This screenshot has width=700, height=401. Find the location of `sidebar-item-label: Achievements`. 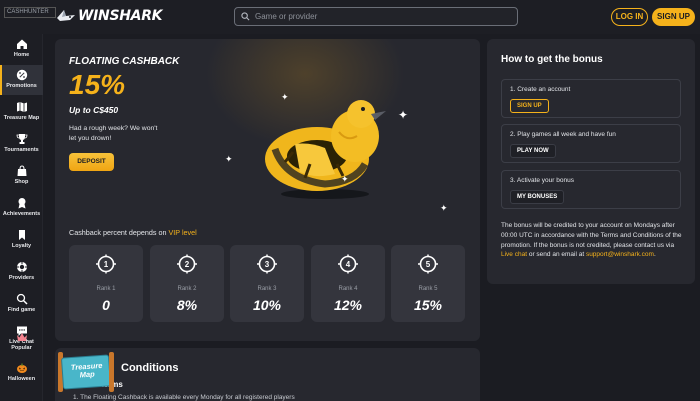

sidebar-item-label: Achievements is located at coordinates (21, 214).